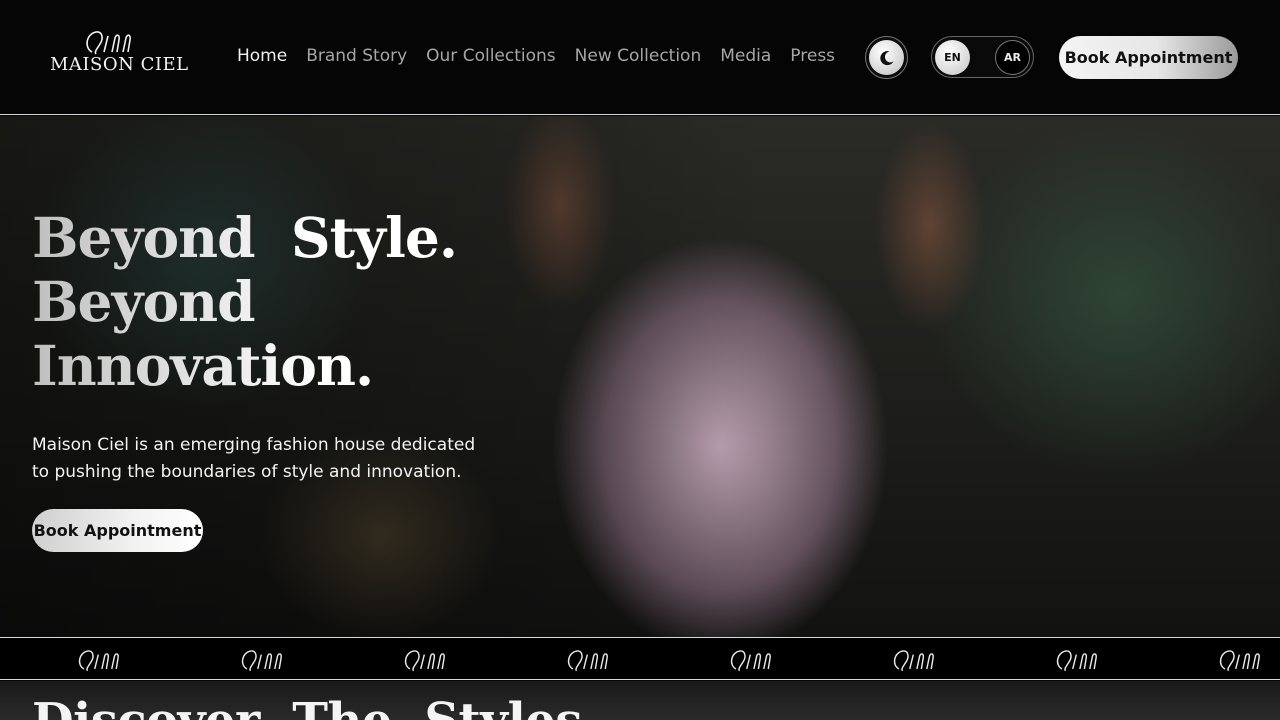 This screenshot has width=1280, height=720. Describe the element at coordinates (203, 365) in the screenshot. I see `hero-title-line-3: Innovation.` at that location.